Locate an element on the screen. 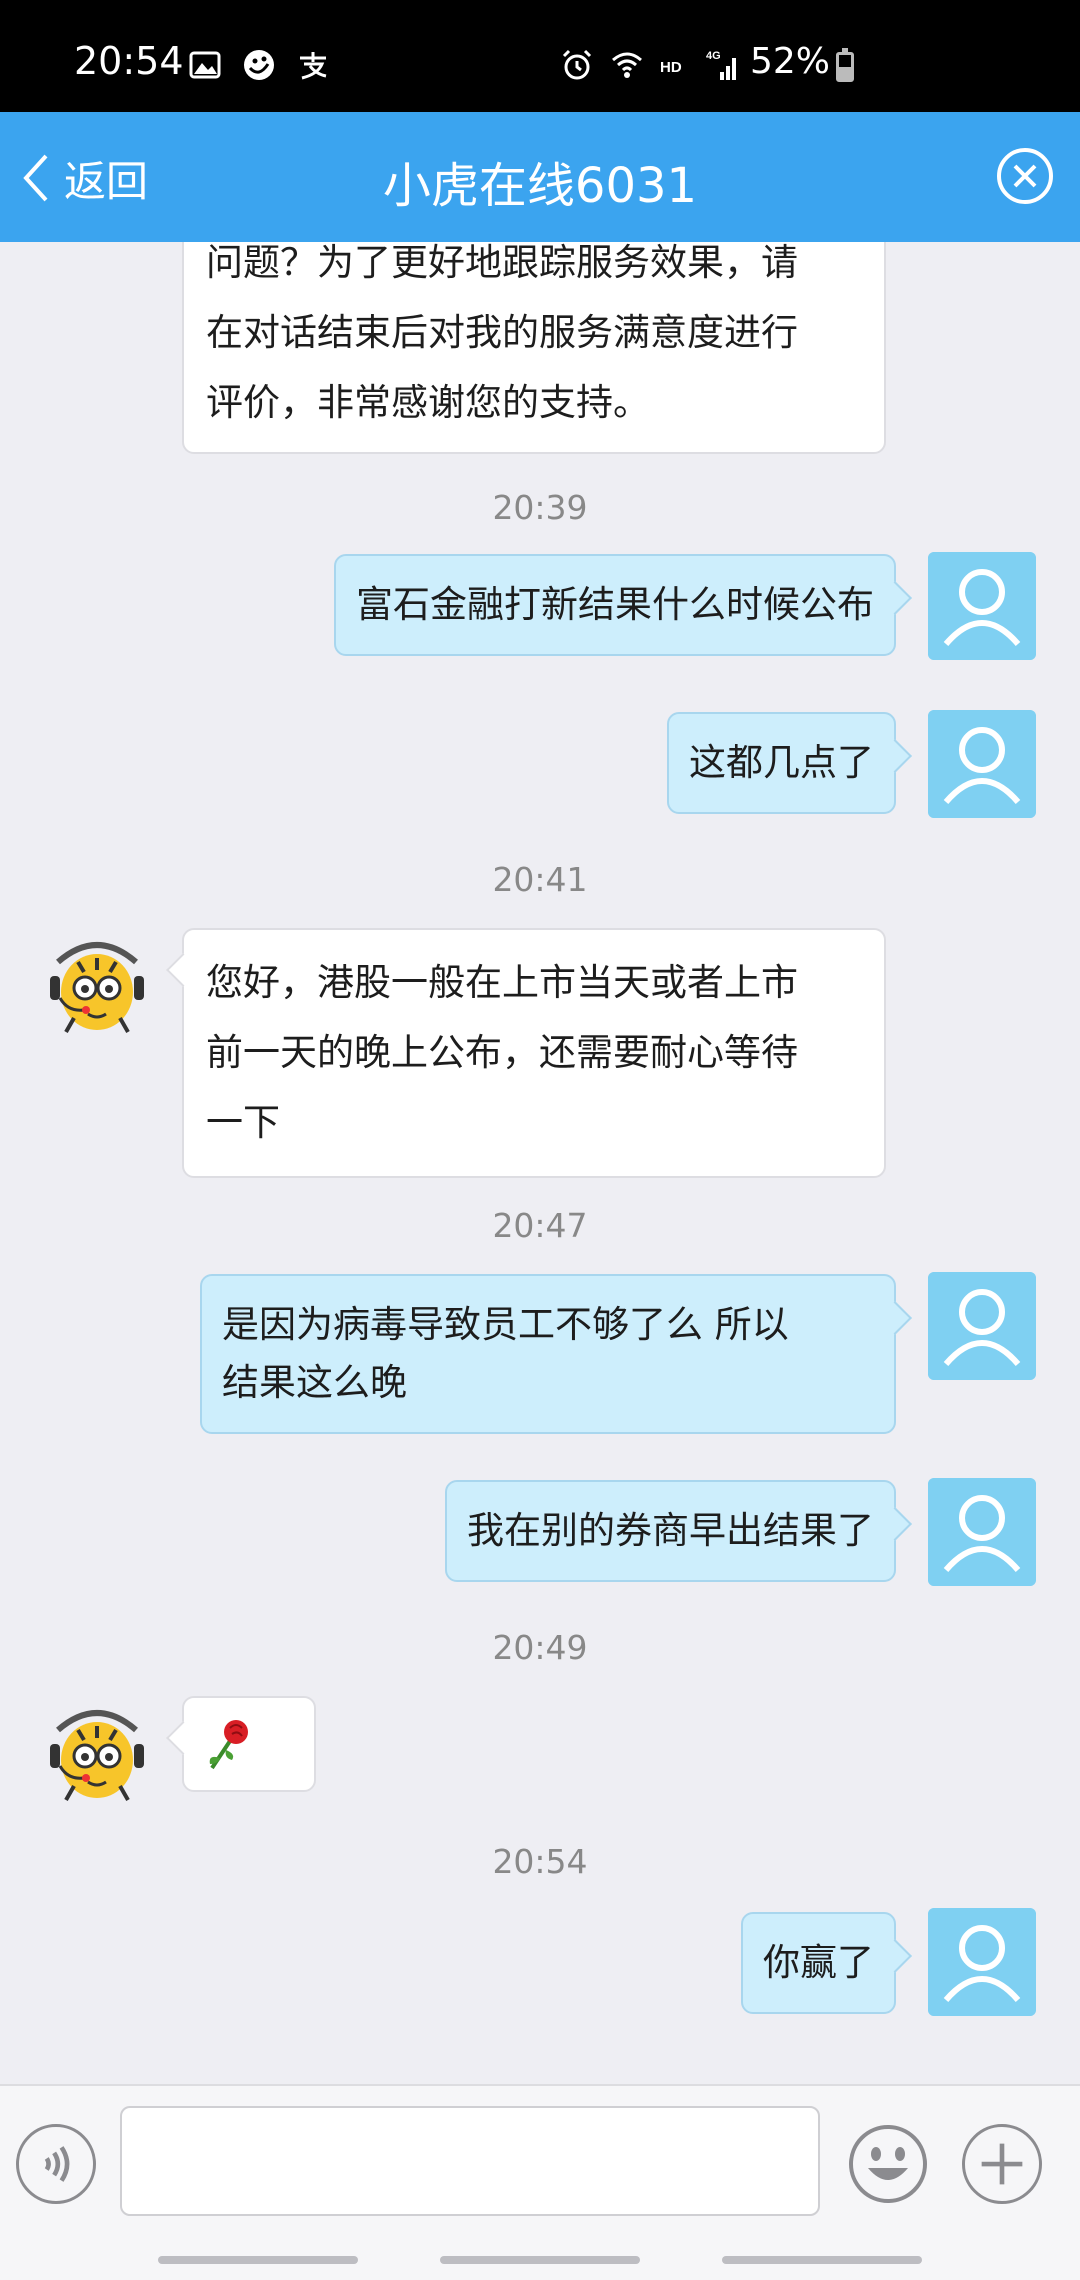 This screenshot has width=1080, height=2280. timestamp: 20:54 is located at coordinates (540, 1861).